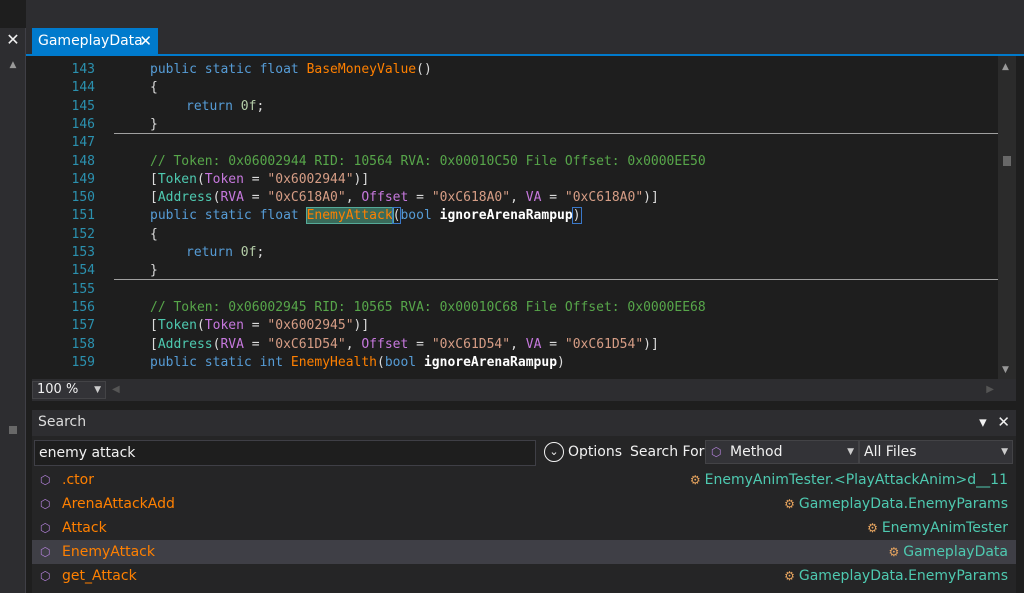 The width and height of the screenshot is (1024, 593). Describe the element at coordinates (990, 389) in the screenshot. I see `scroll-right-icon: ▶` at that location.